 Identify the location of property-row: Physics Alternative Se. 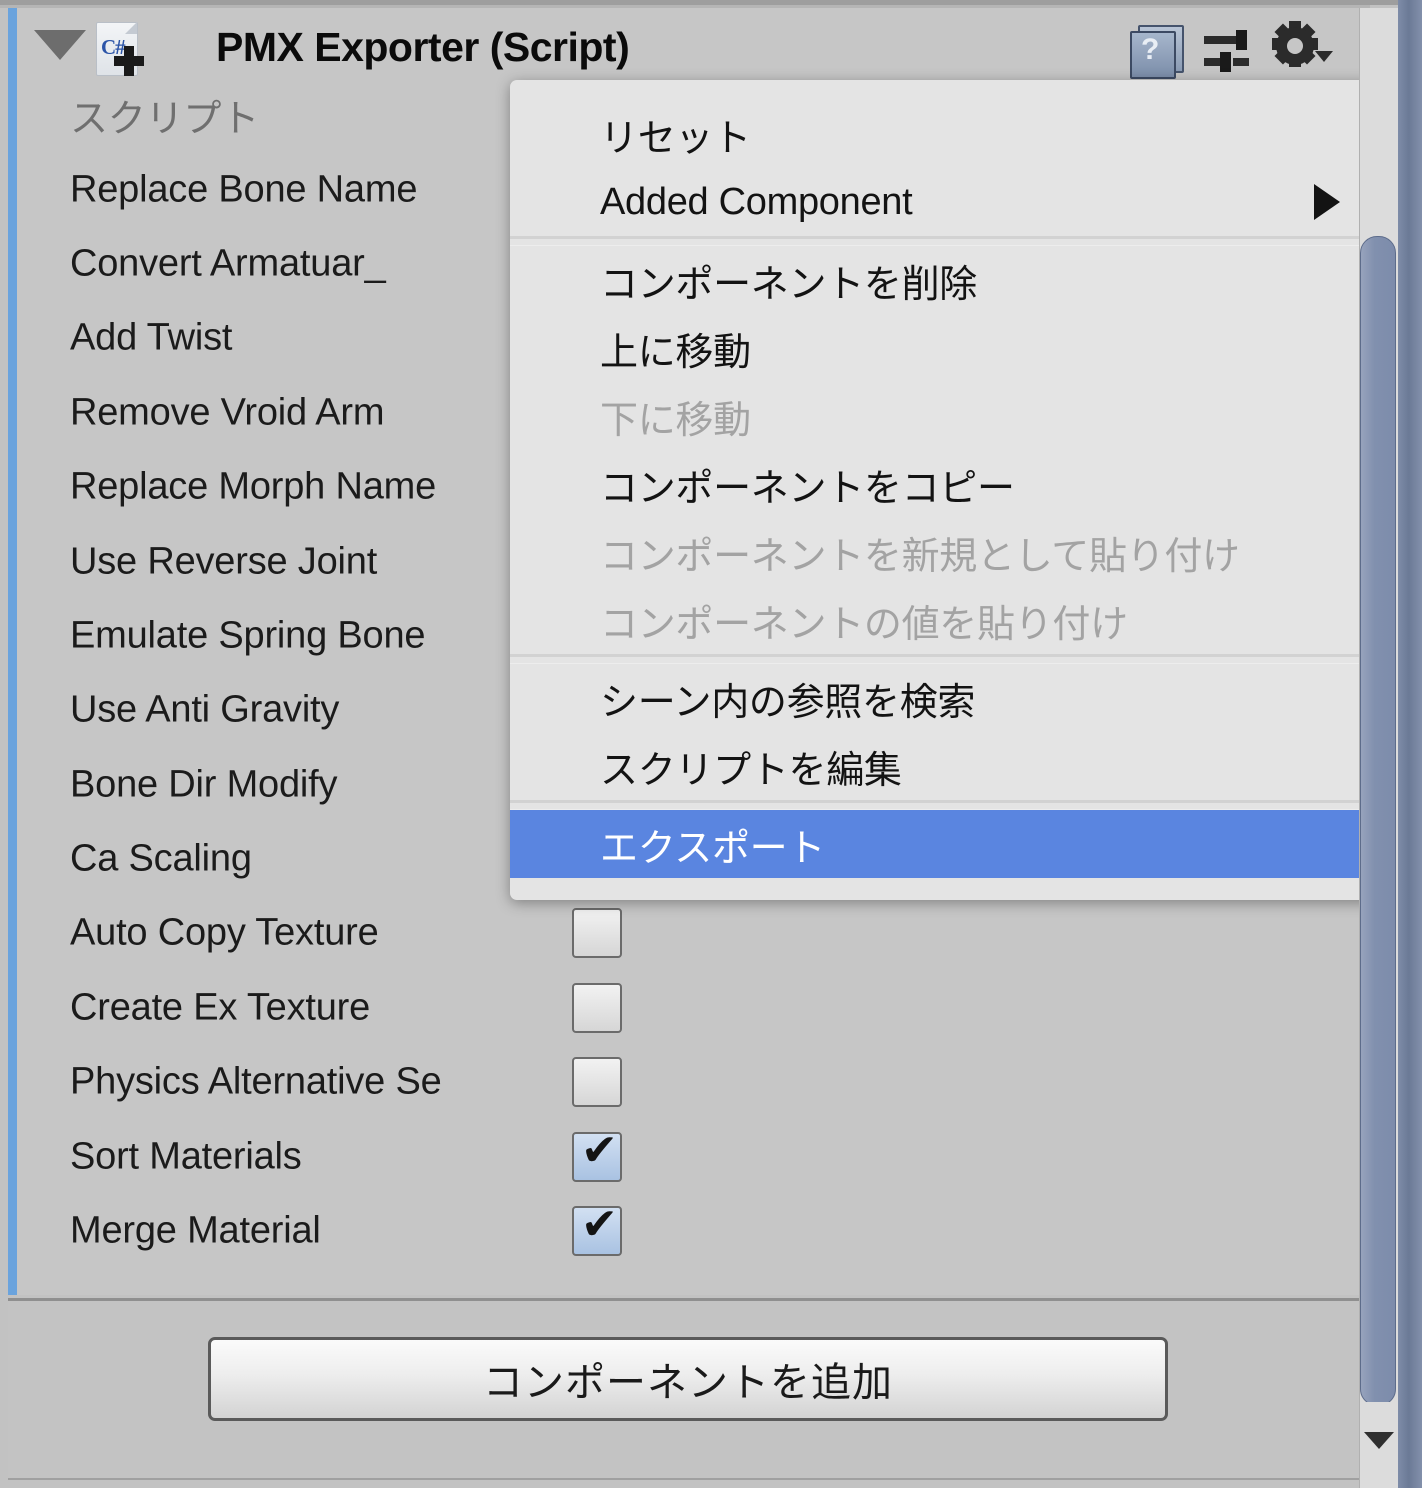
(688, 1082).